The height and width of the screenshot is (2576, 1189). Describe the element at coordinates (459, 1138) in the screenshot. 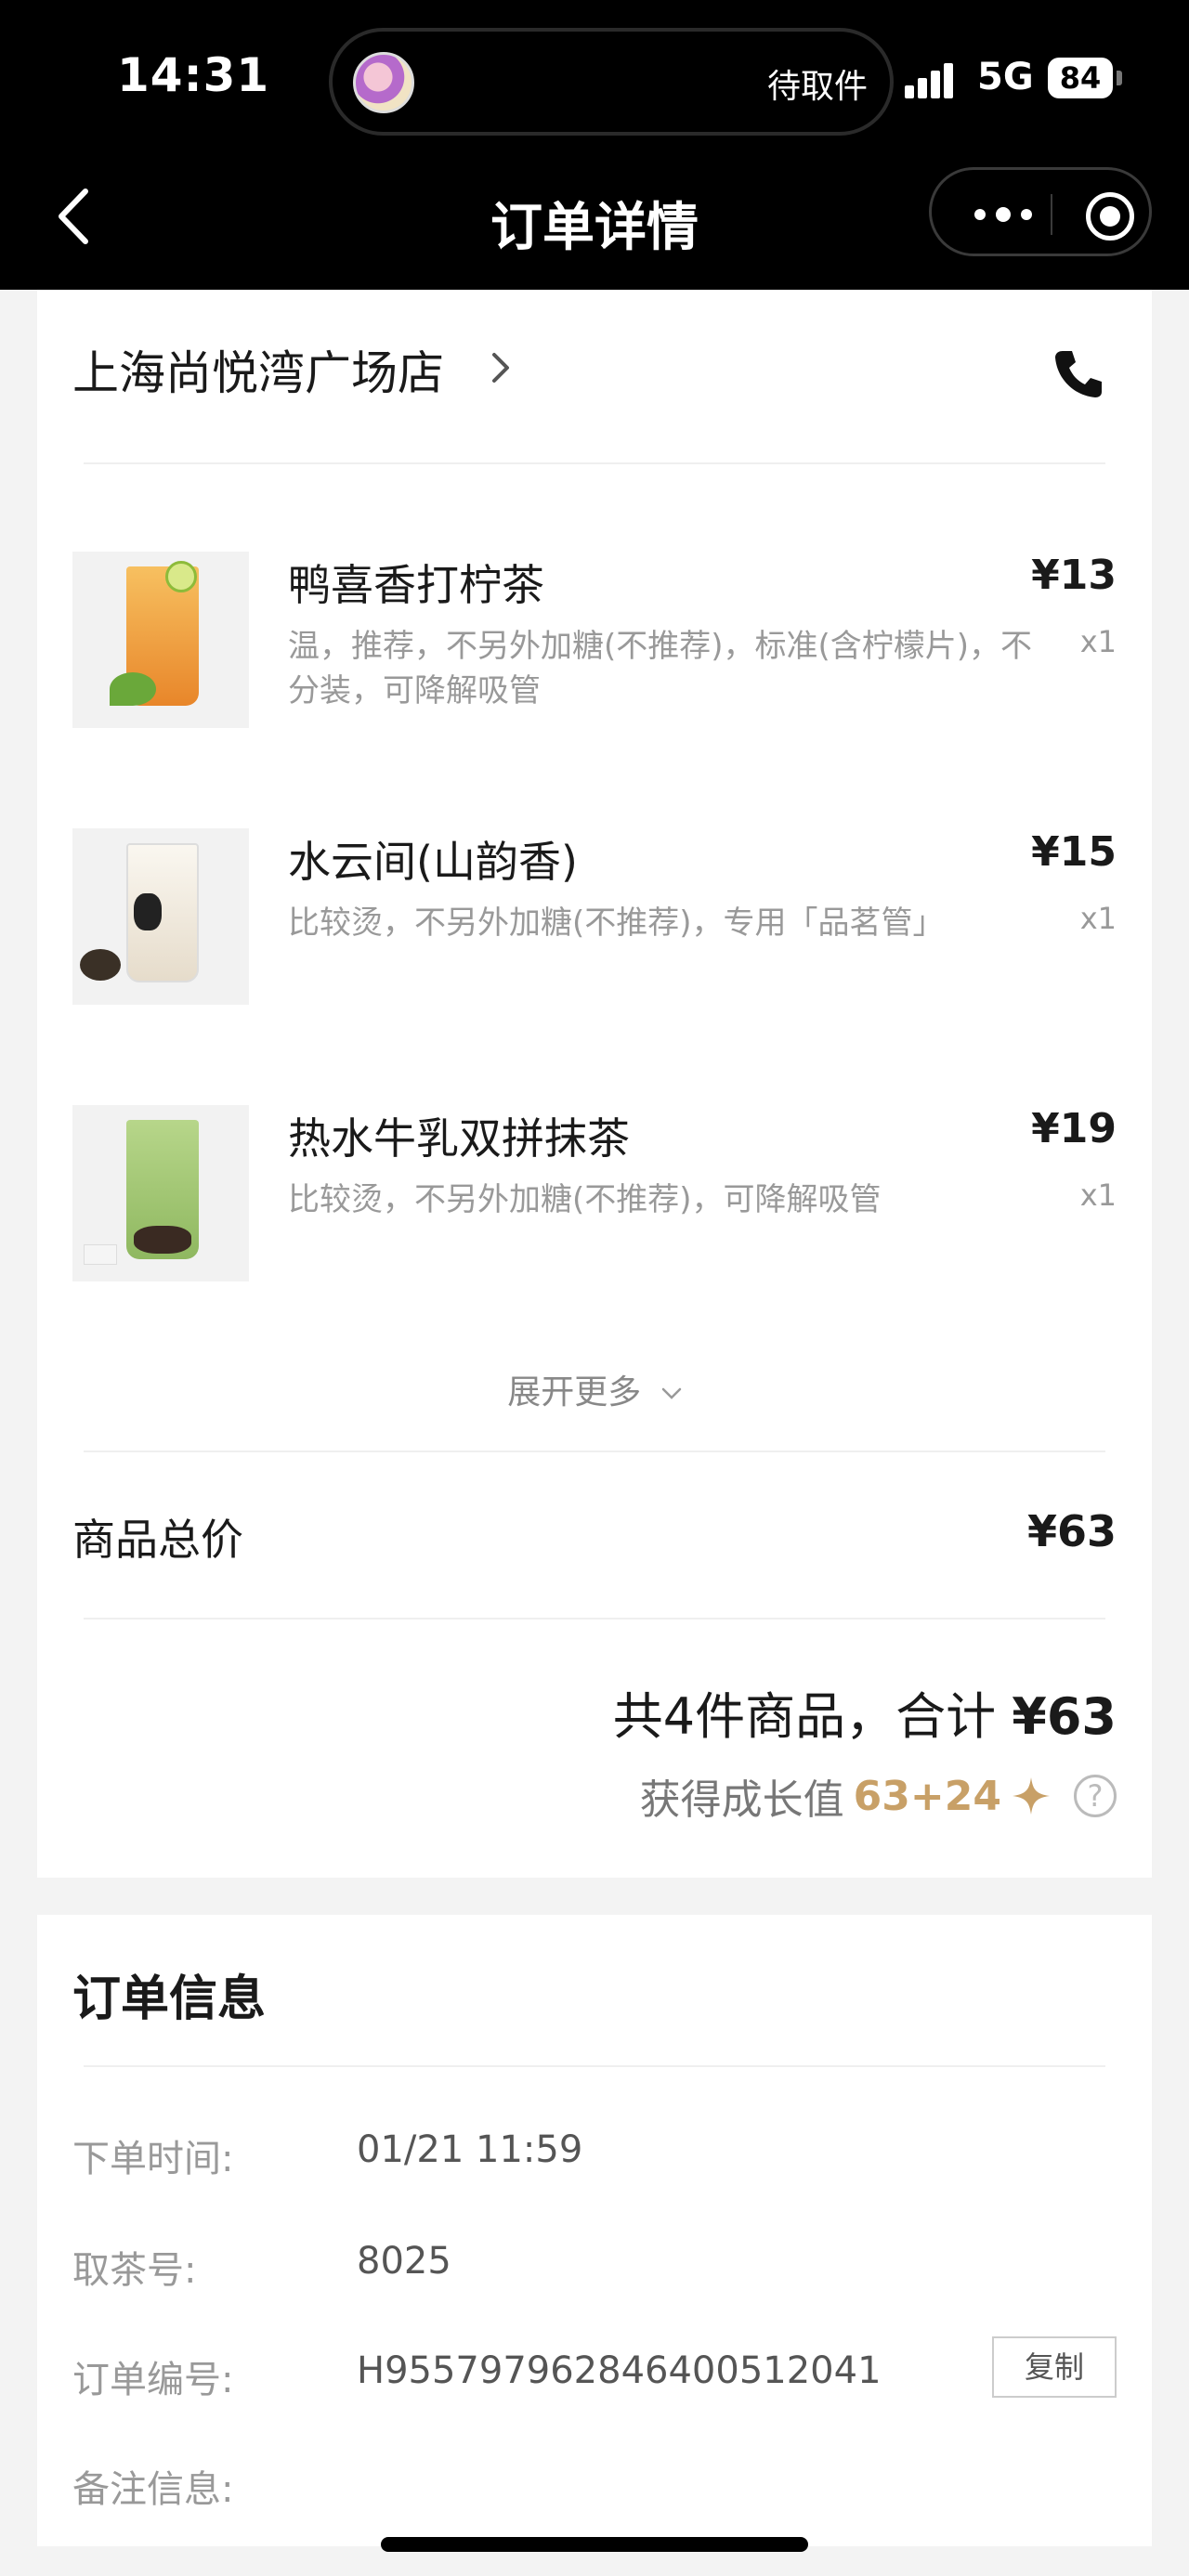

I see `item-name: 热水牛乳双拼抹茶` at that location.